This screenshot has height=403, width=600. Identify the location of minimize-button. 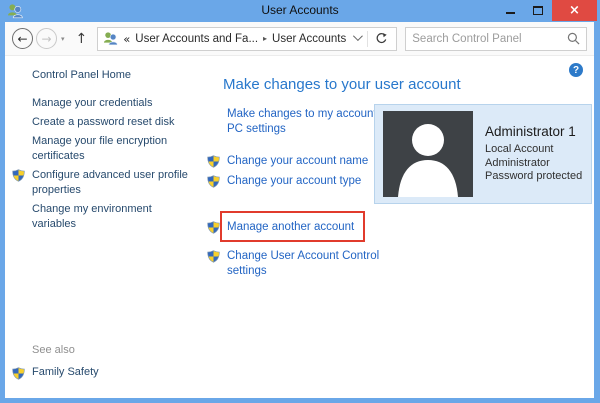
(510, 10).